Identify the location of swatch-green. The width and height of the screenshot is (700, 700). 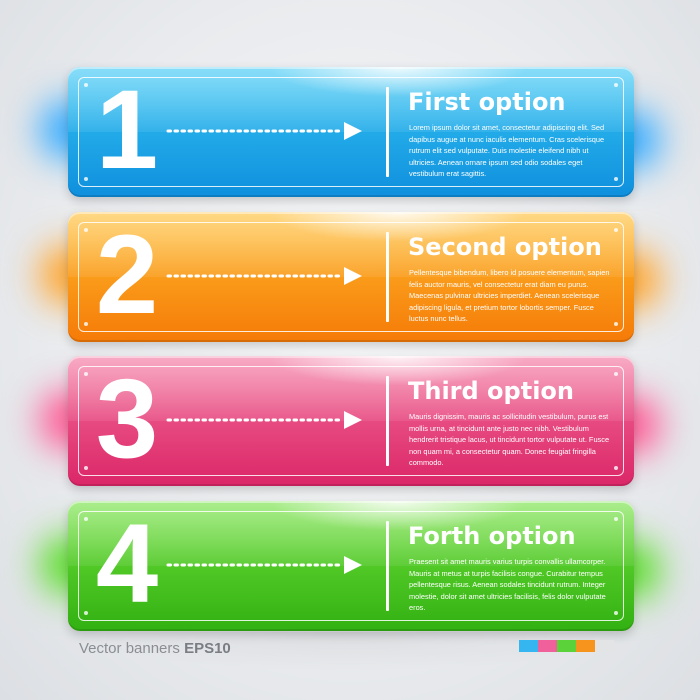
(566, 646).